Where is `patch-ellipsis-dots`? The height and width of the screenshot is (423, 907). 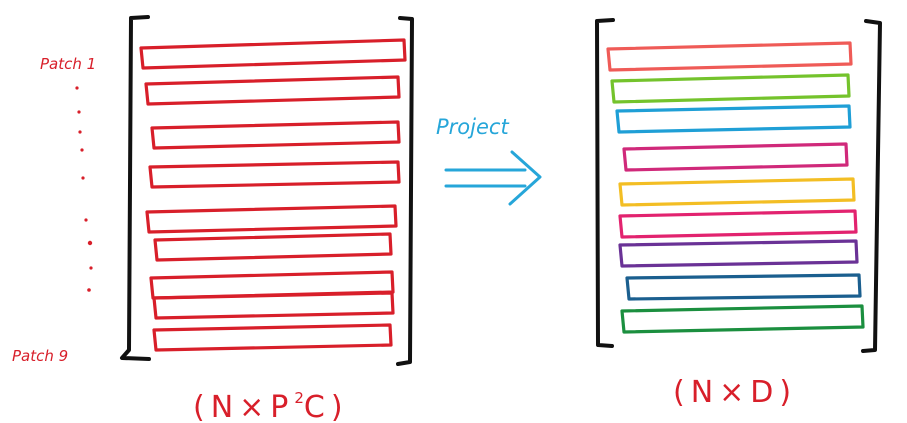
patch-ellipsis-dots is located at coordinates (84, 189).